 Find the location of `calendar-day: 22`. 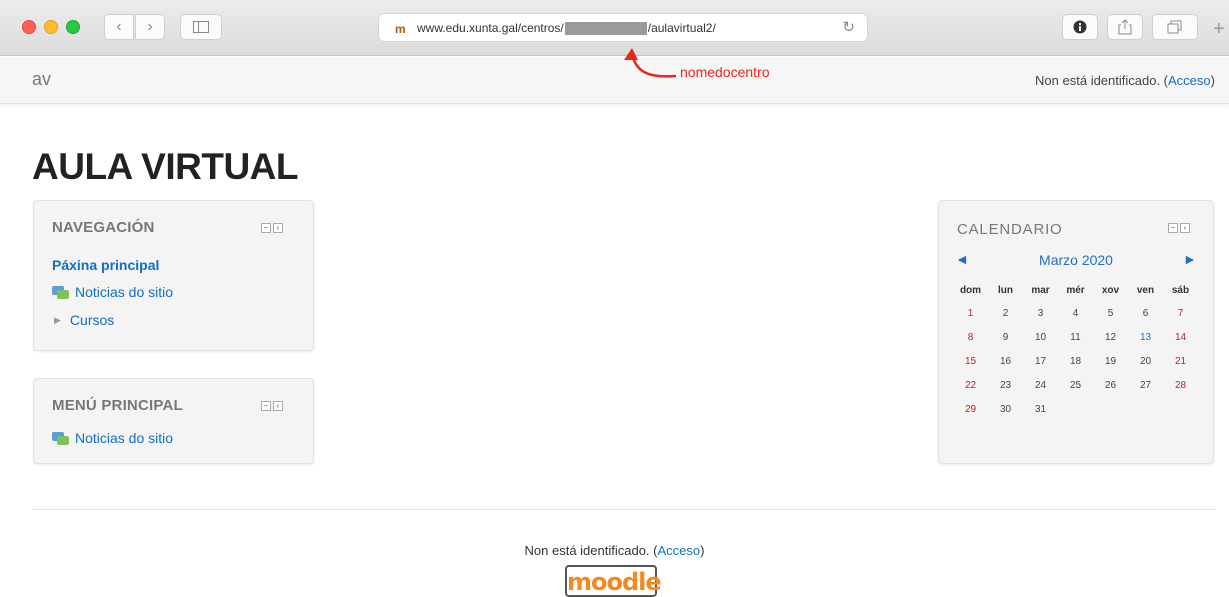

calendar-day: 22 is located at coordinates (970, 385).